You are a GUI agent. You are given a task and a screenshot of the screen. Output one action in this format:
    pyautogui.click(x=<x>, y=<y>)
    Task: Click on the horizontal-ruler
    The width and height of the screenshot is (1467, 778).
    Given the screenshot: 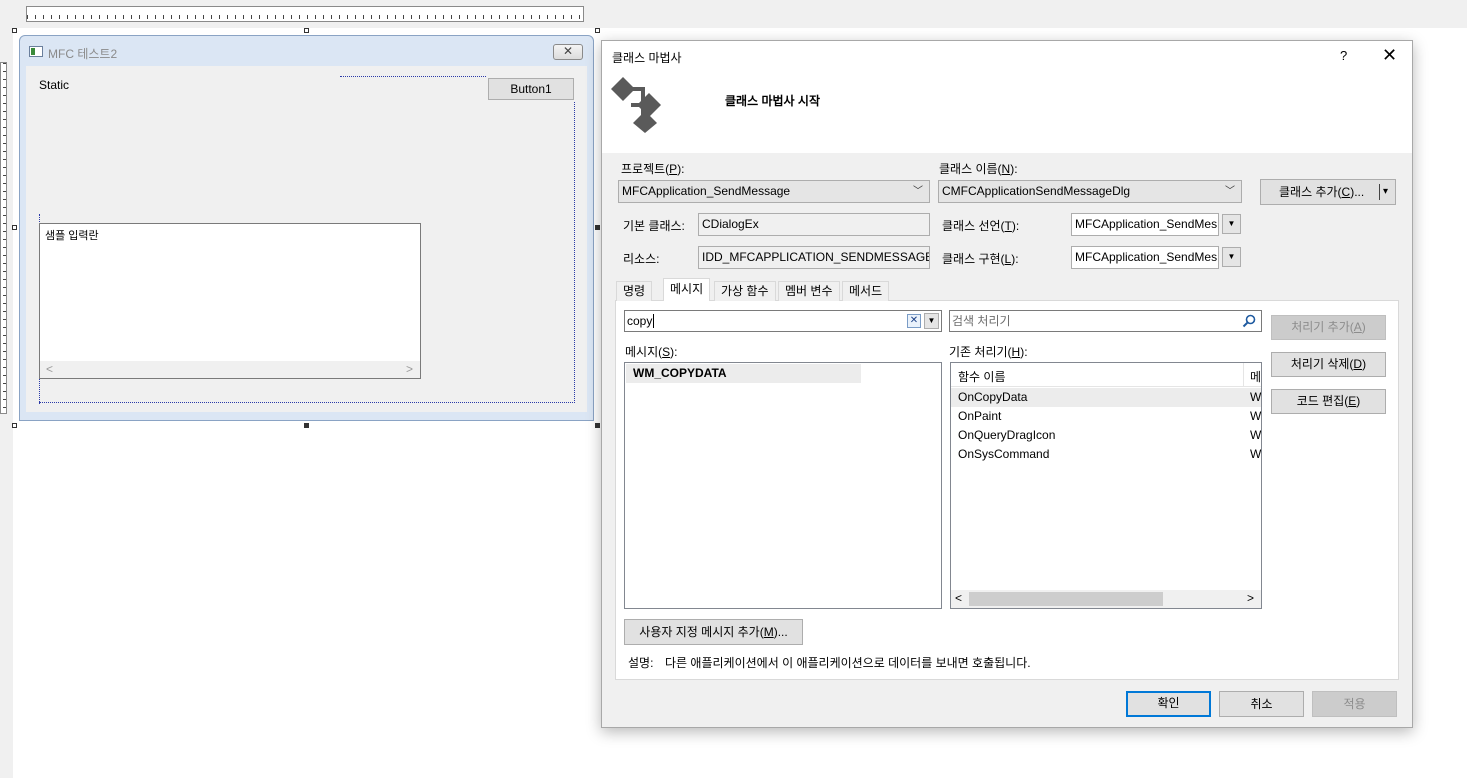 What is the action you would take?
    pyautogui.click(x=305, y=14)
    